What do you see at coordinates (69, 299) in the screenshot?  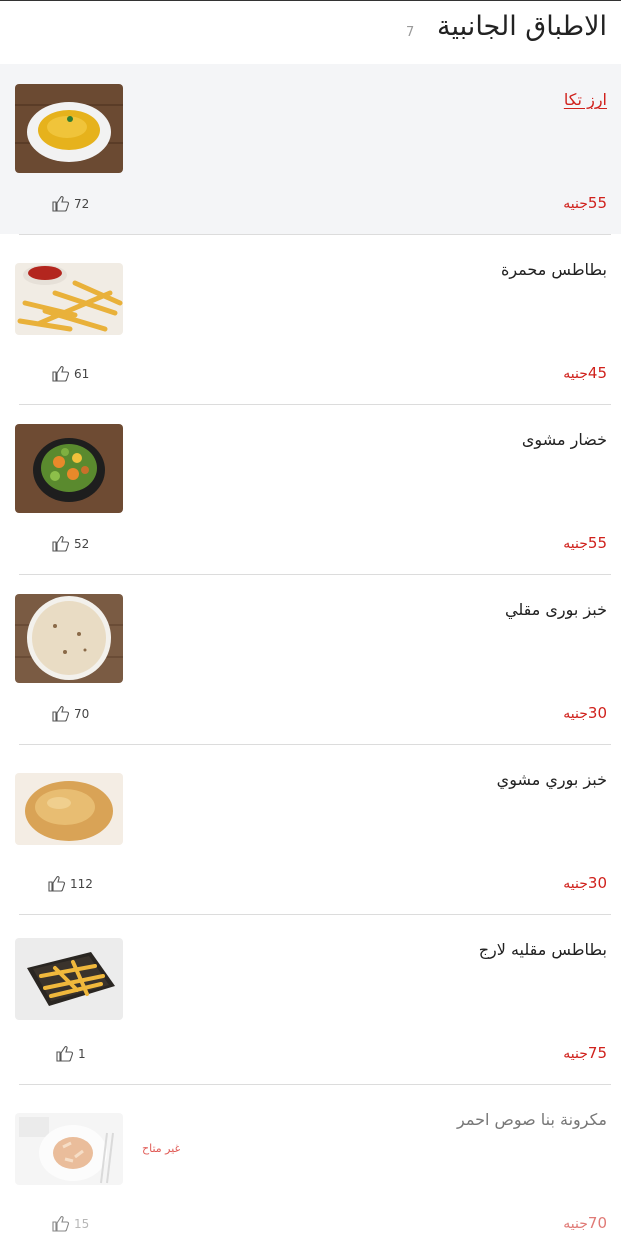 I see `french-fries-ketchup-icon` at bounding box center [69, 299].